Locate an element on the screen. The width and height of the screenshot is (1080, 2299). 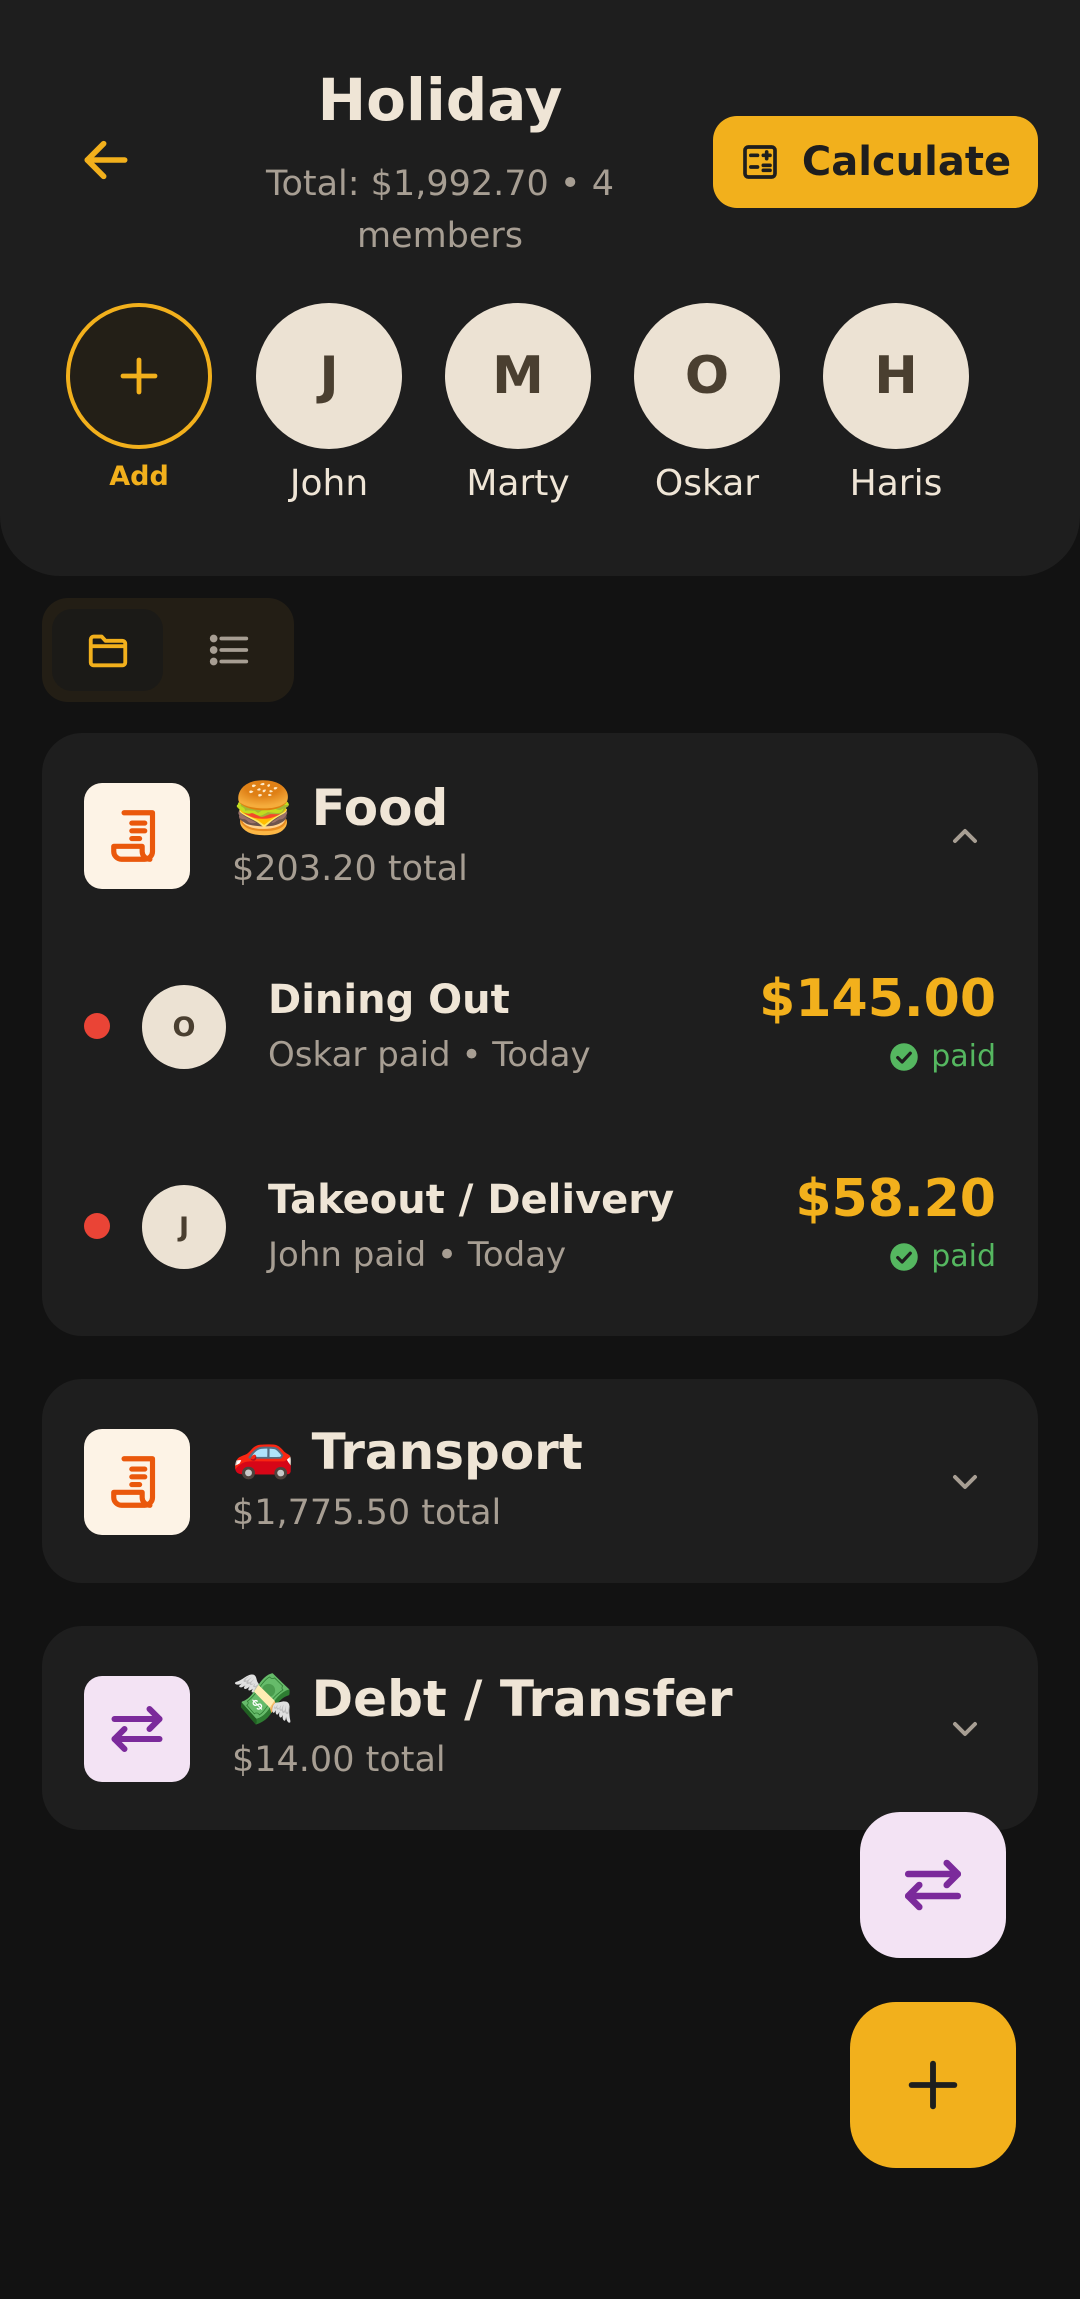
calculate-label: Calculate is located at coordinates (906, 162).